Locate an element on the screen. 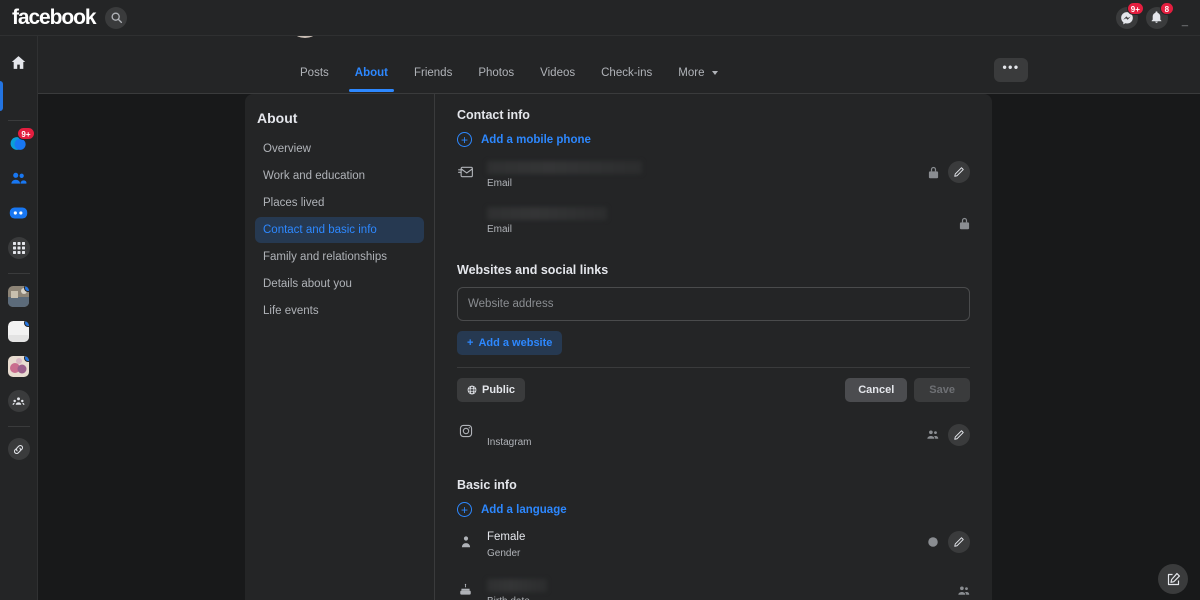 Image resolution: width=1200 pixels, height=600 pixels. tab-videos-label: Videos is located at coordinates (558, 73).